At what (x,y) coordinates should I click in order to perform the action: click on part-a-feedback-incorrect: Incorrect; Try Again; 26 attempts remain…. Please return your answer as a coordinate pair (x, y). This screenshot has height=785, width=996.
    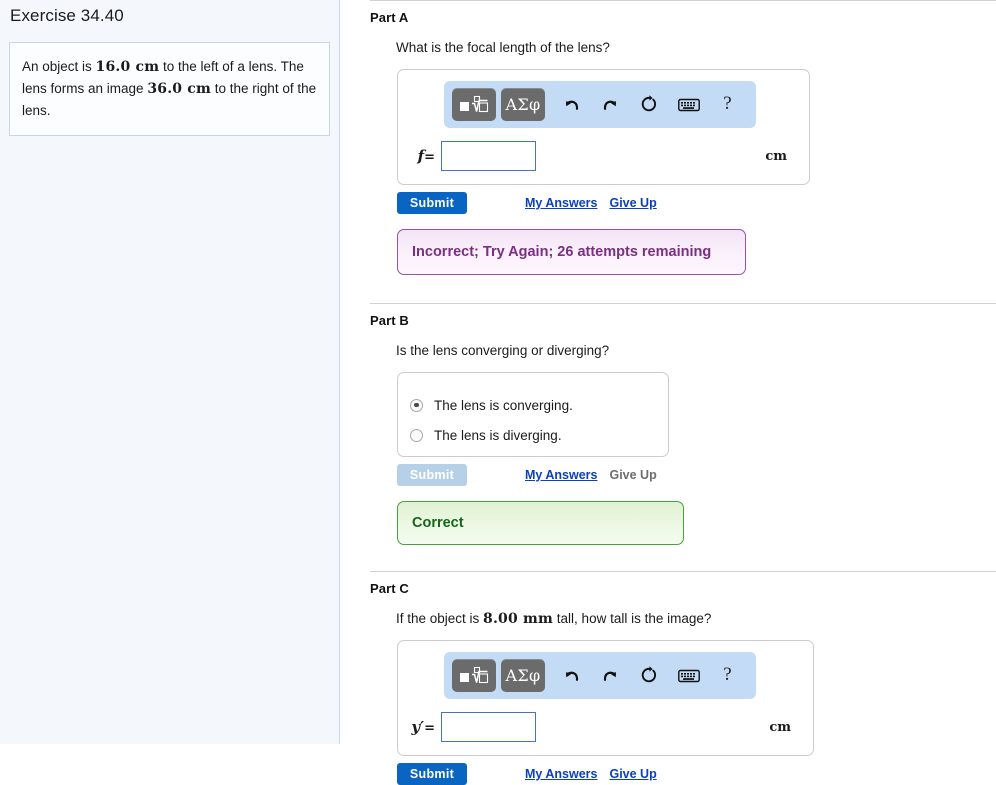
    Looking at the image, I should click on (571, 252).